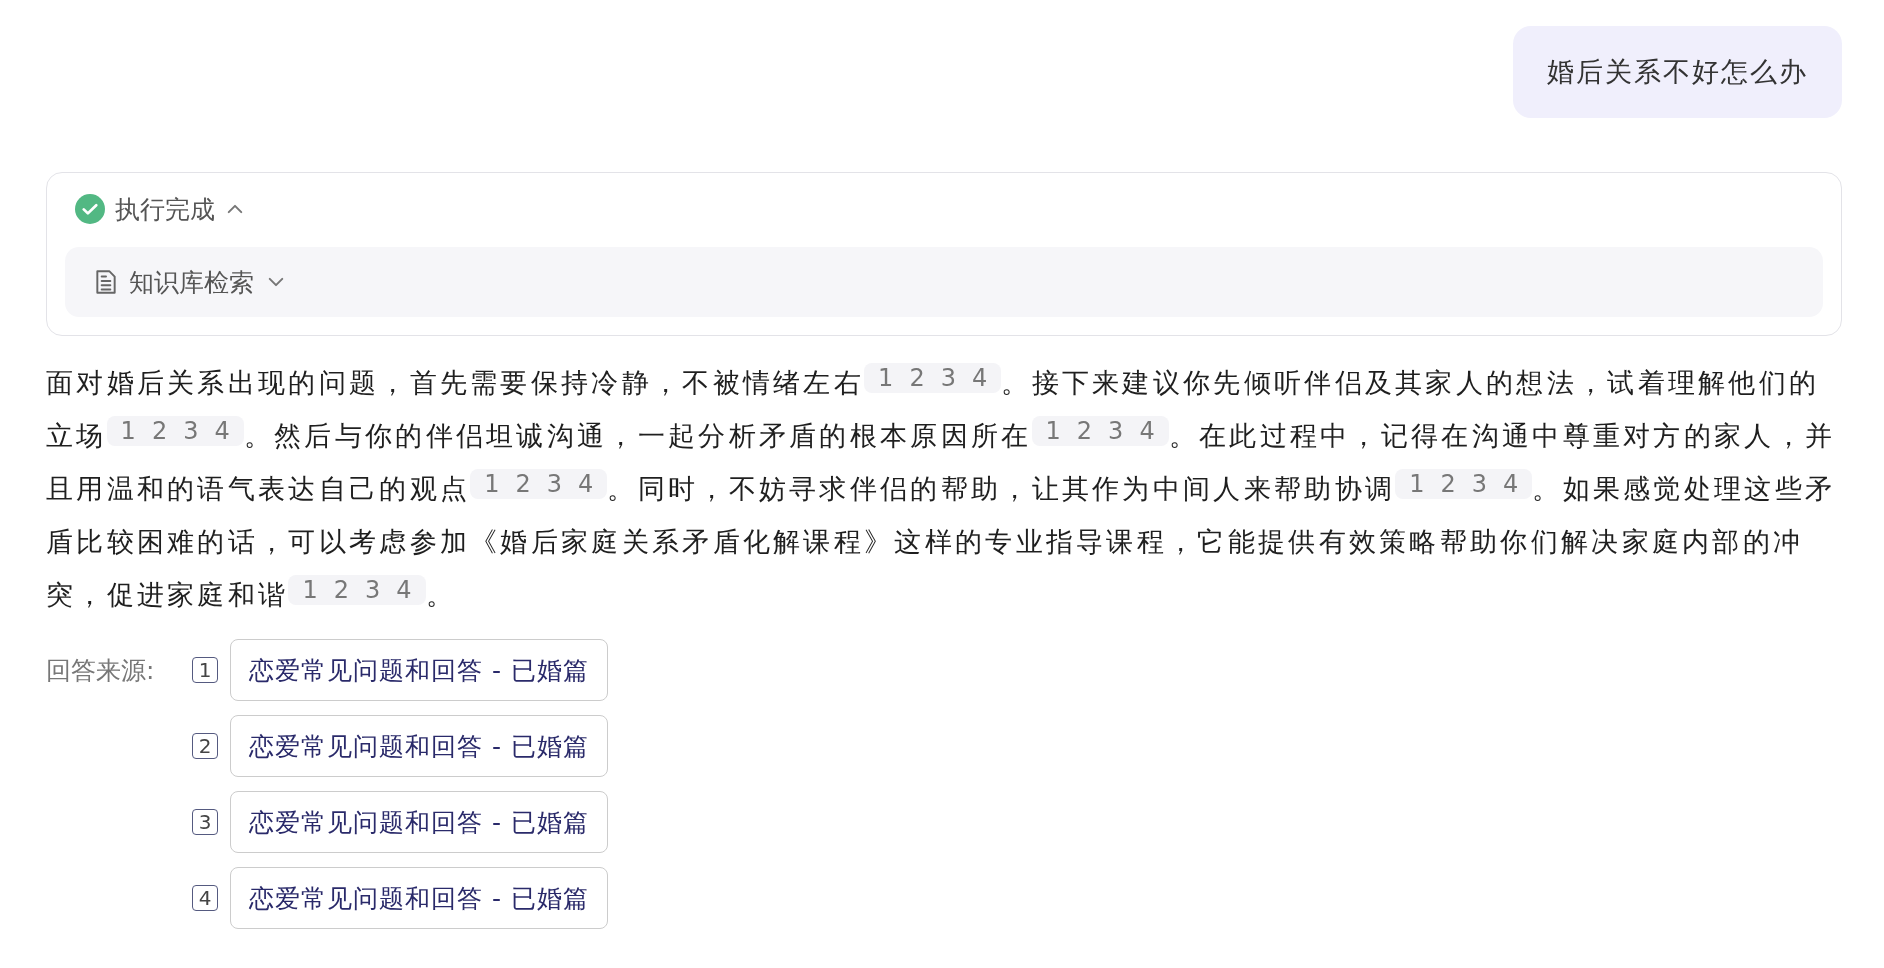 This screenshot has width=1884, height=968. What do you see at coordinates (205, 822) in the screenshot?
I see `source-index: 3` at bounding box center [205, 822].